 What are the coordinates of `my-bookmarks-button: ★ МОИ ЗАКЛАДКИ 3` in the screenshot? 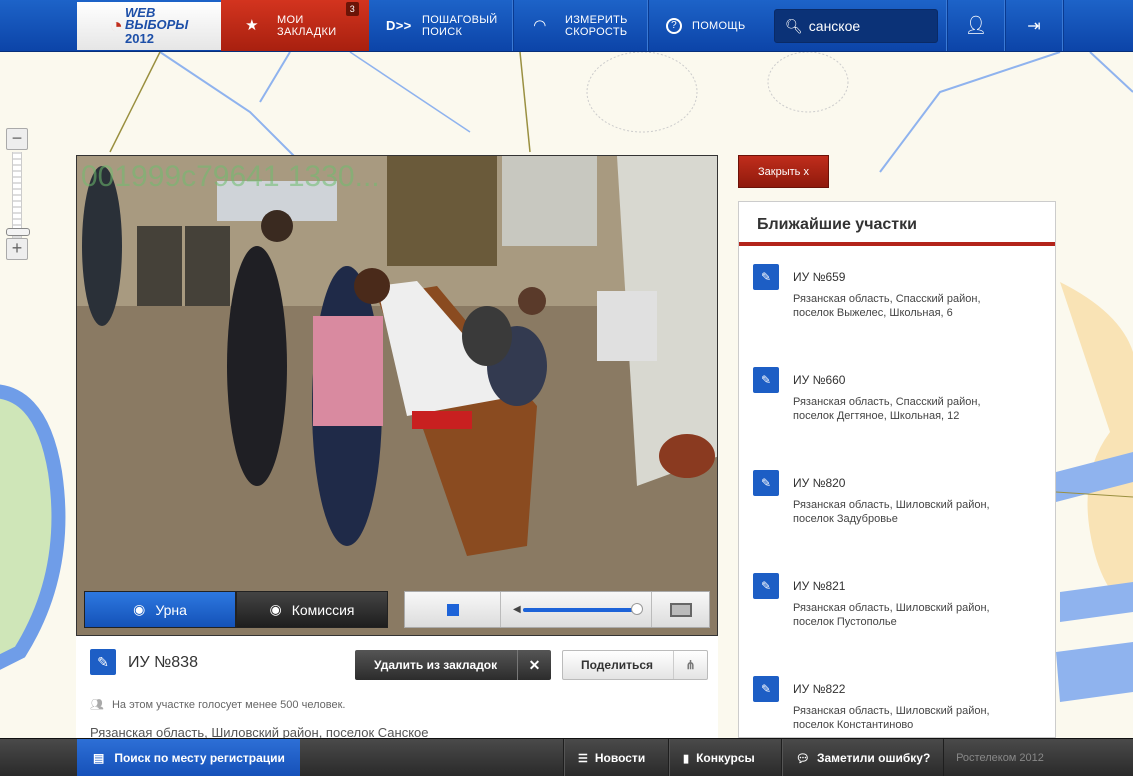 It's located at (295, 25).